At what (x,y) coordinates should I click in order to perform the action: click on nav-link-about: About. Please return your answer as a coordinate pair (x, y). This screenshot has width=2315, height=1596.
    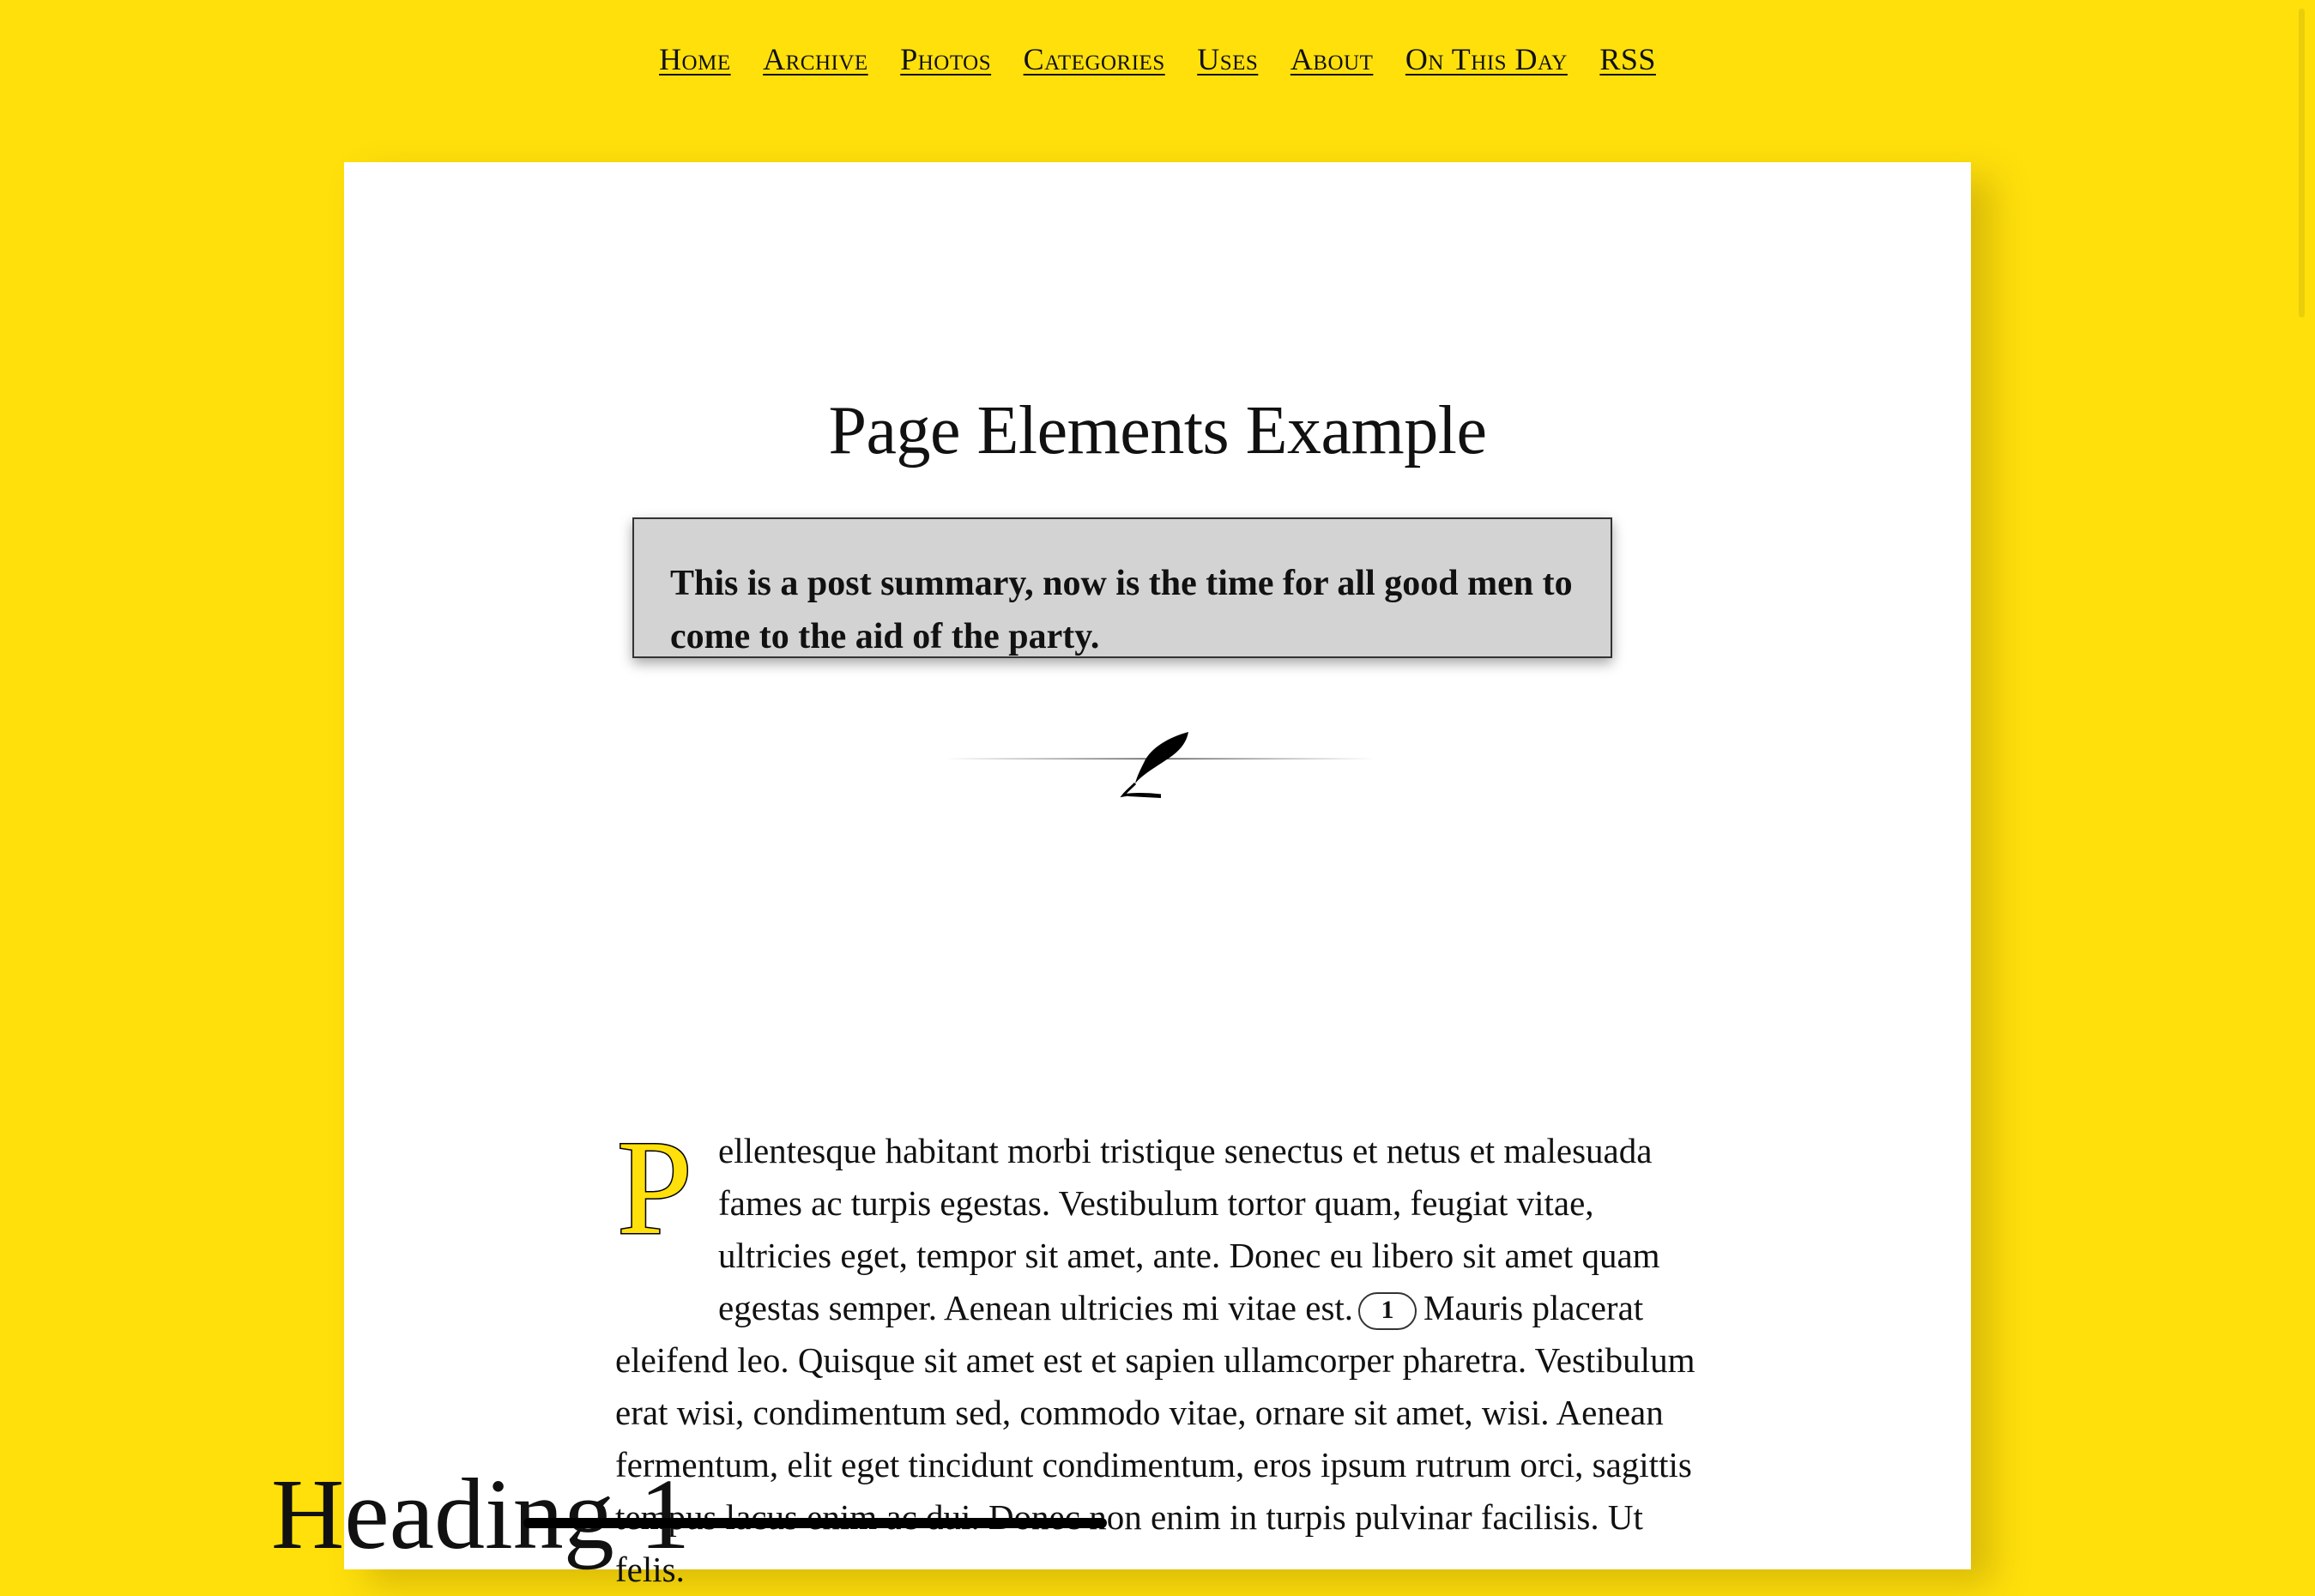
    Looking at the image, I should click on (1332, 59).